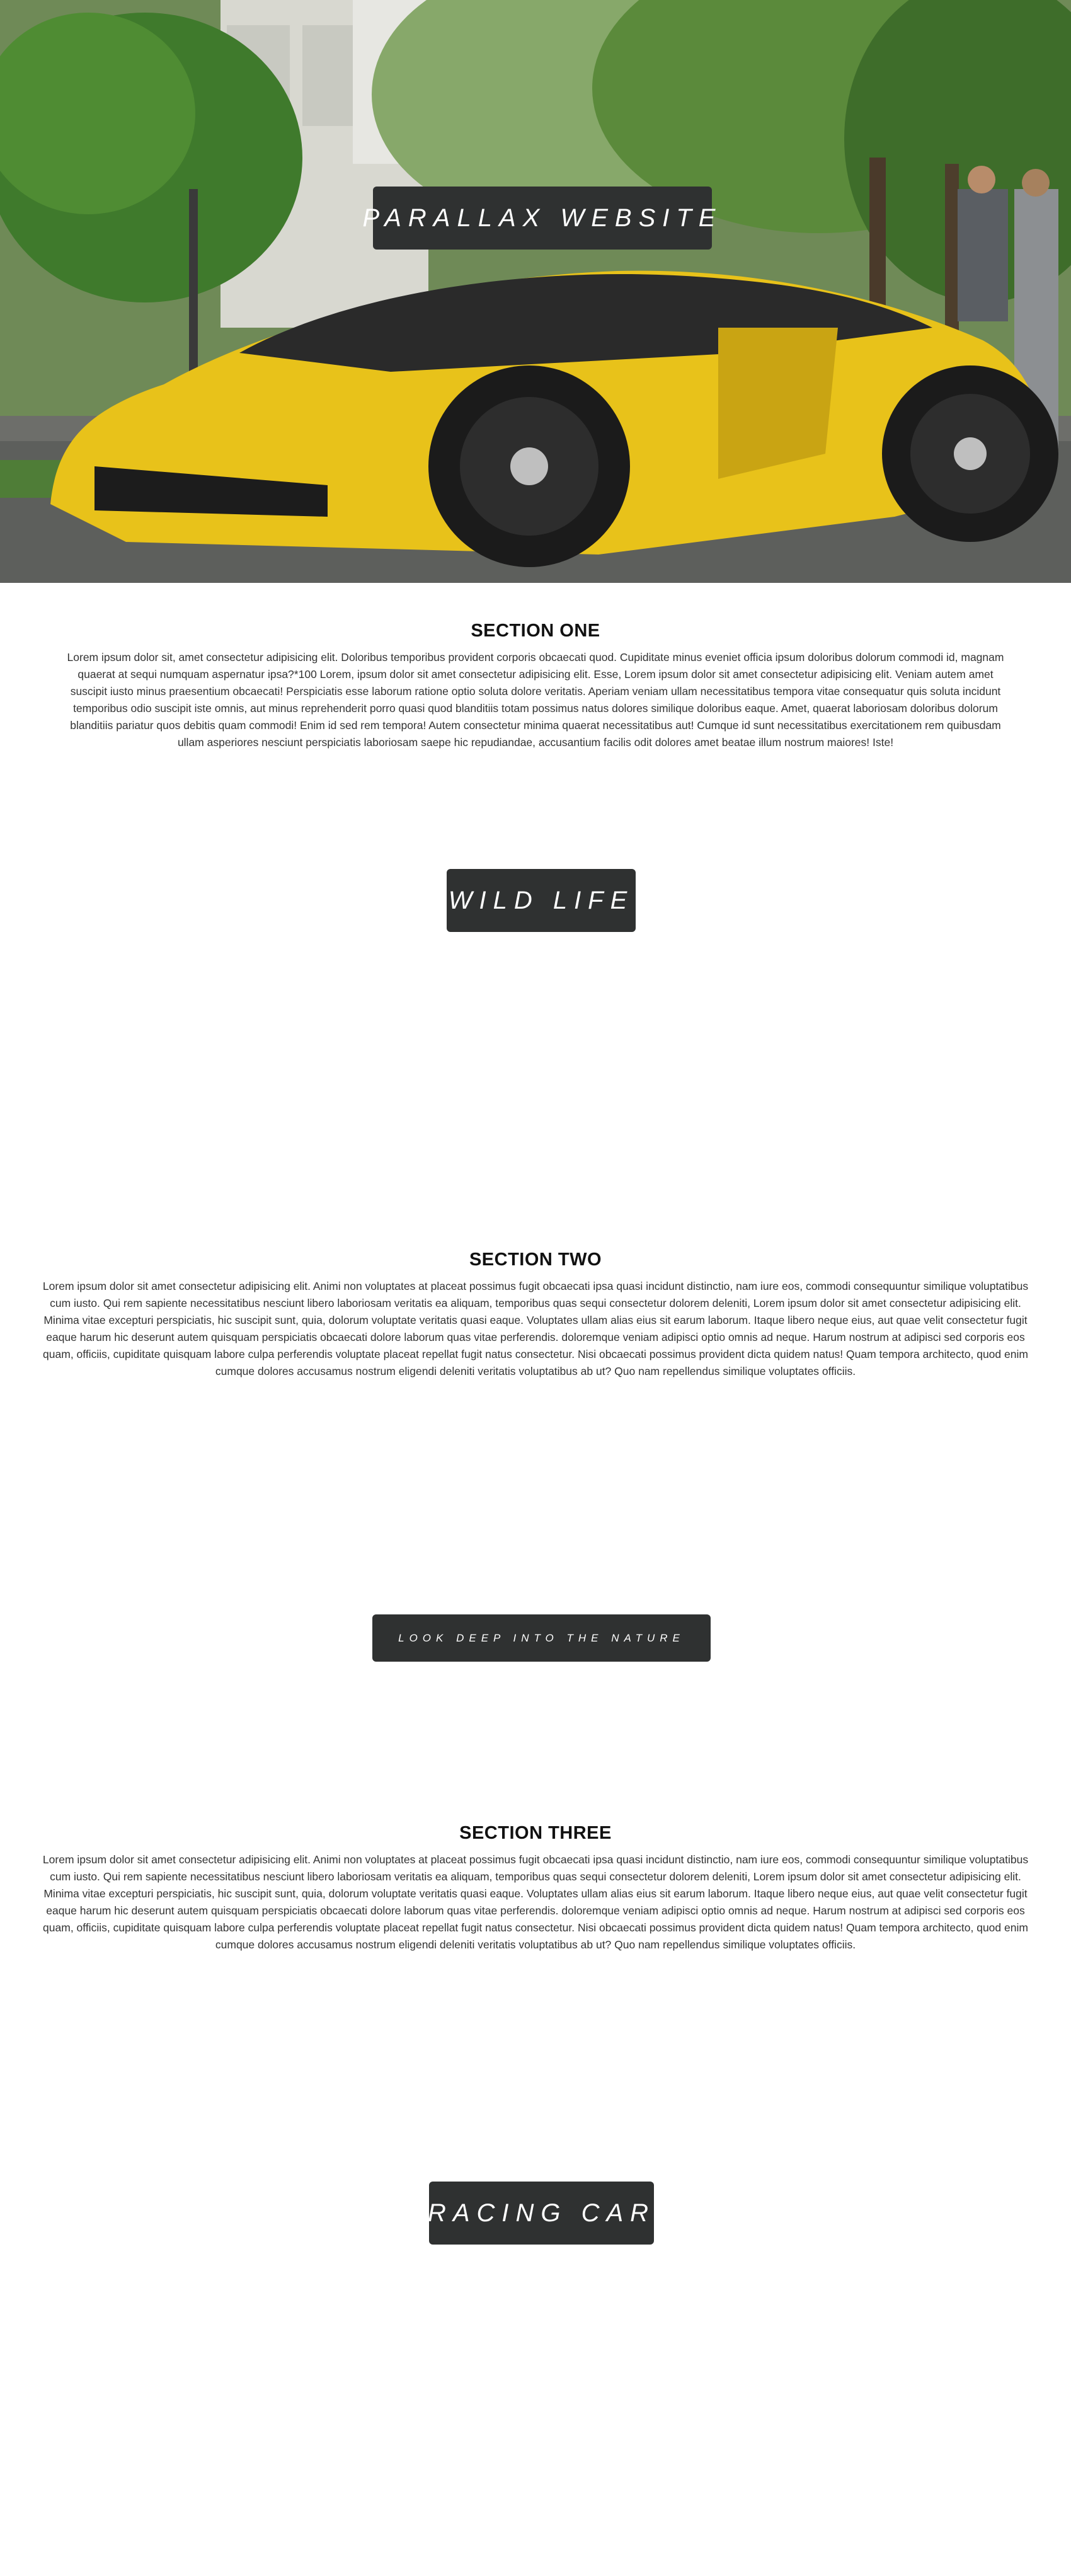  Describe the element at coordinates (535, 631) in the screenshot. I see `section-one-heading: SECTION ONE` at that location.